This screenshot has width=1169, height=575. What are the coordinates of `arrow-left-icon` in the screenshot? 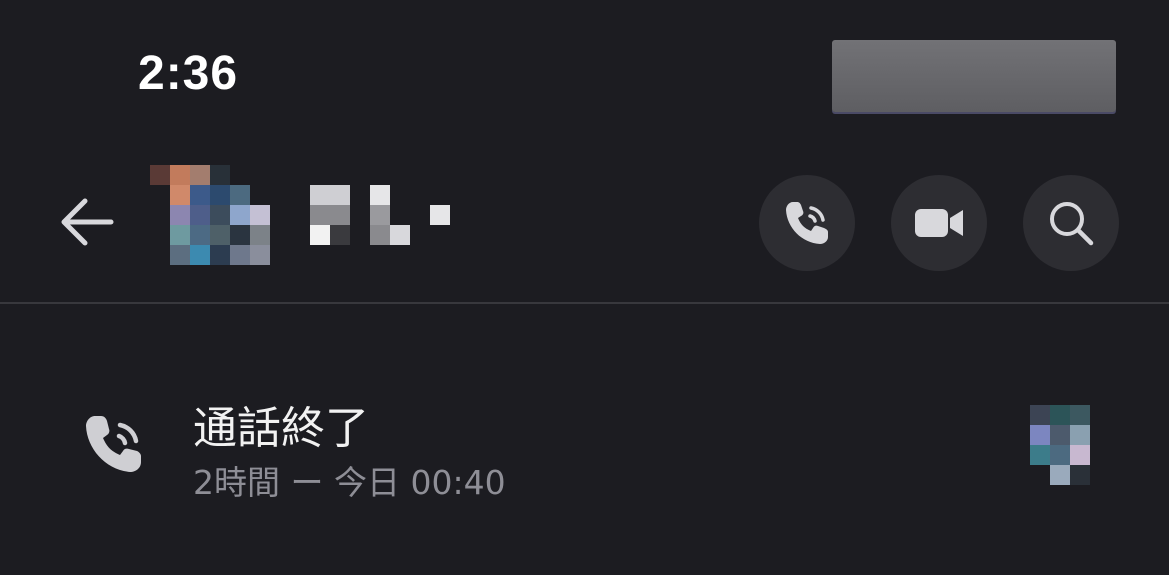 It's located at (87, 222).